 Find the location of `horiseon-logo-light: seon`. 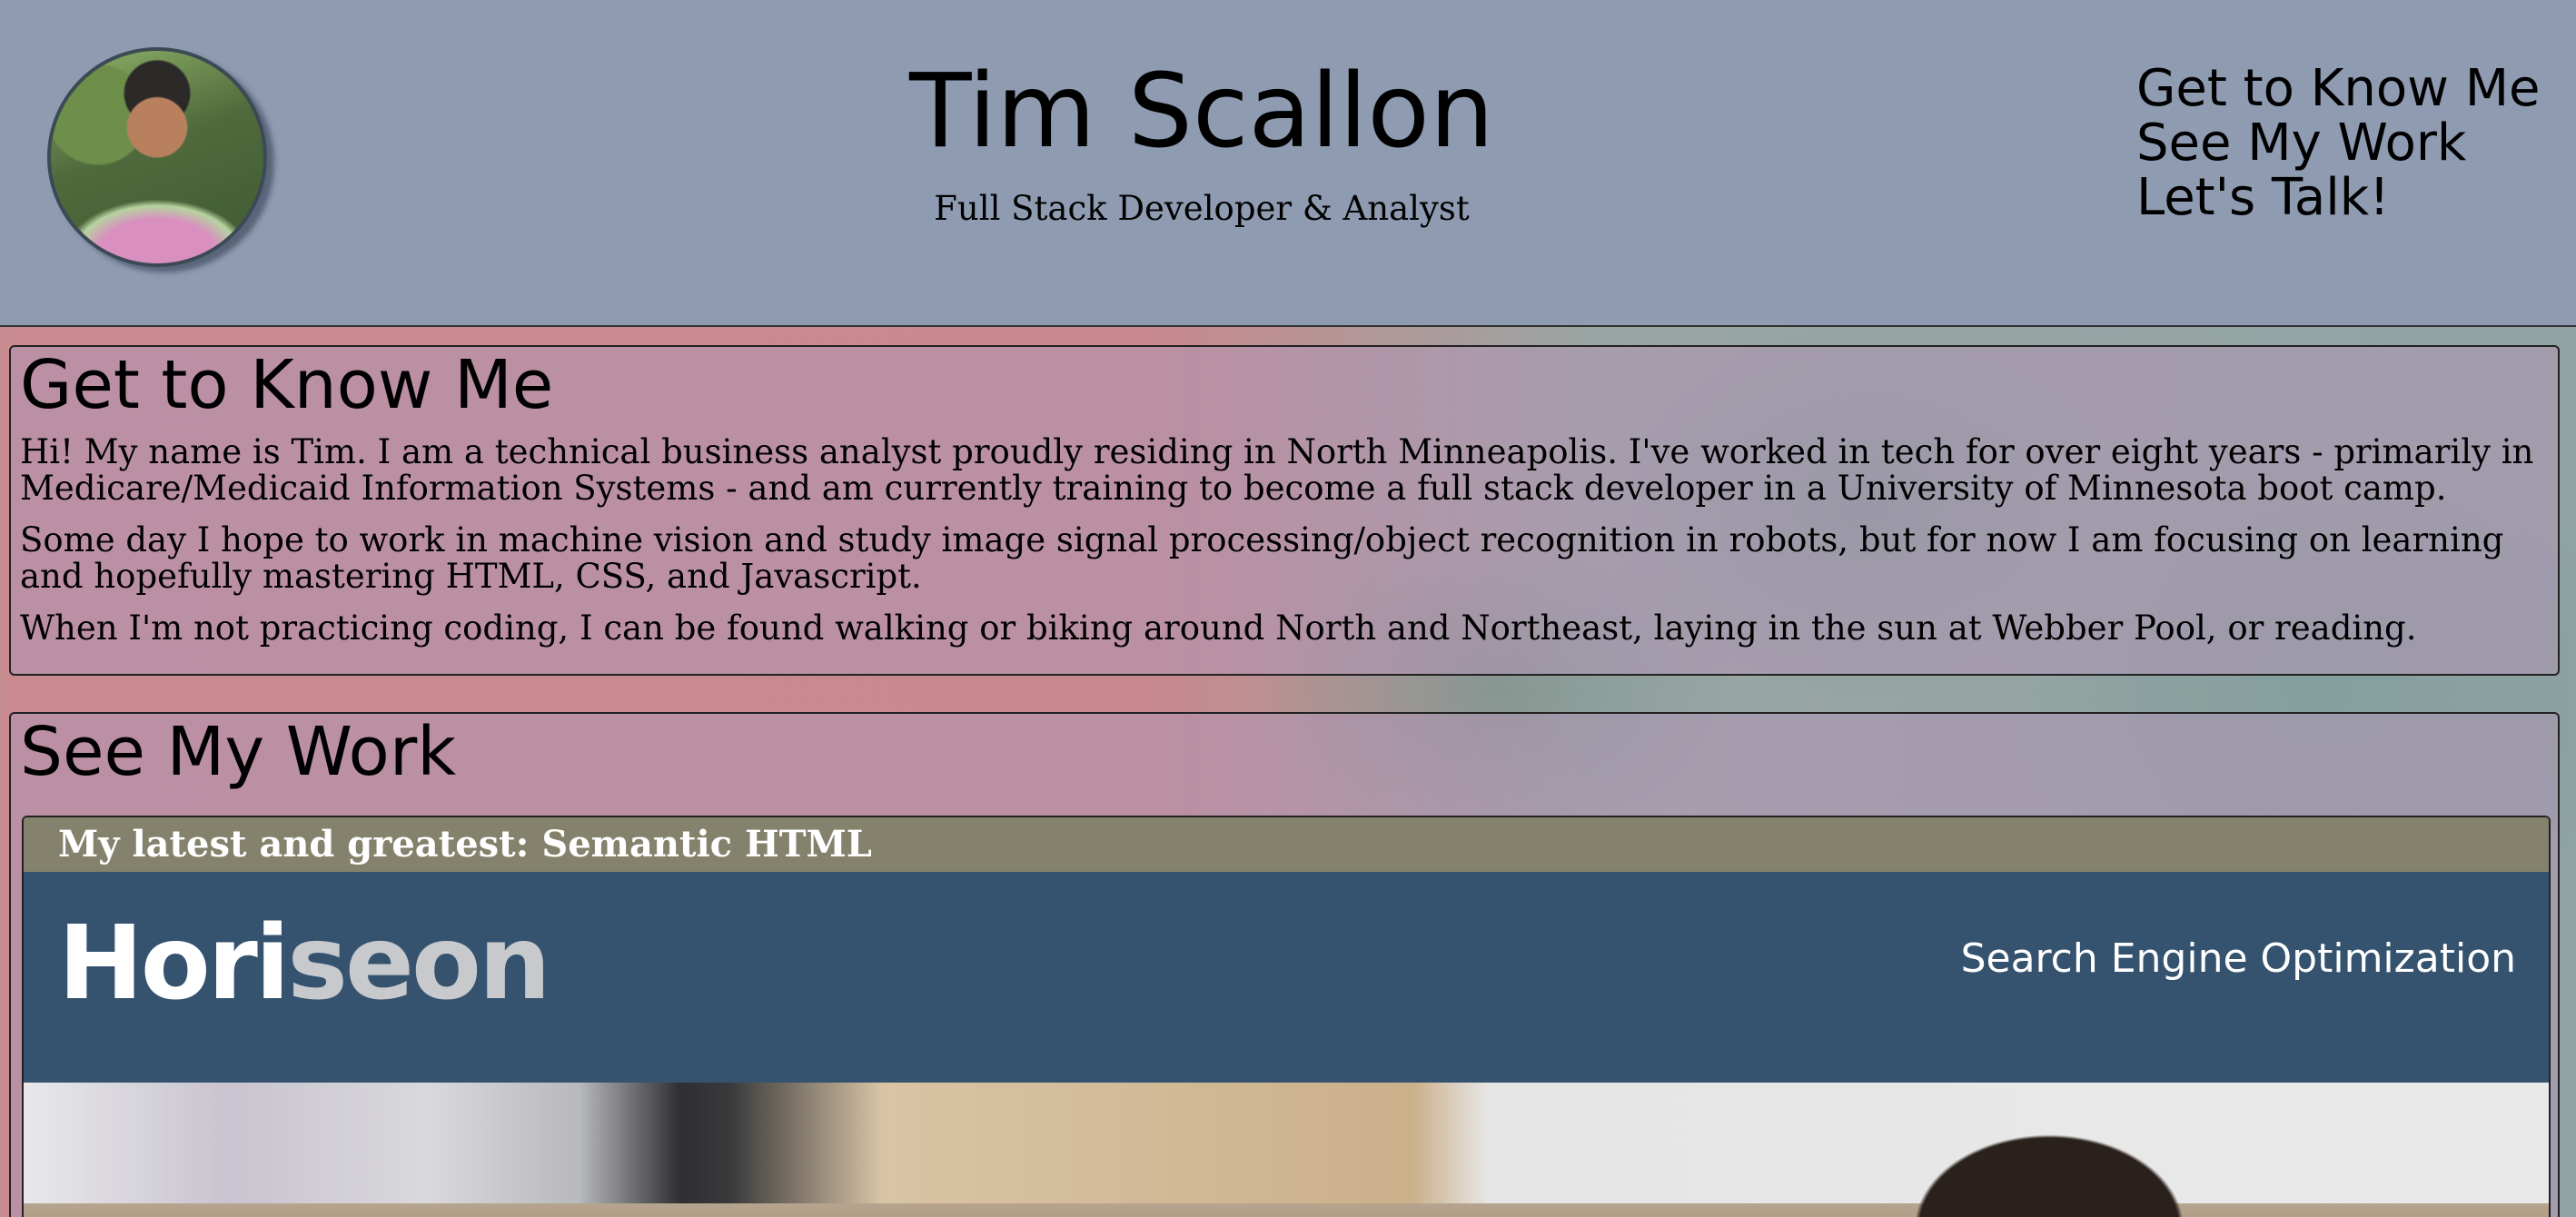

horiseon-logo-light: seon is located at coordinates (418, 964).